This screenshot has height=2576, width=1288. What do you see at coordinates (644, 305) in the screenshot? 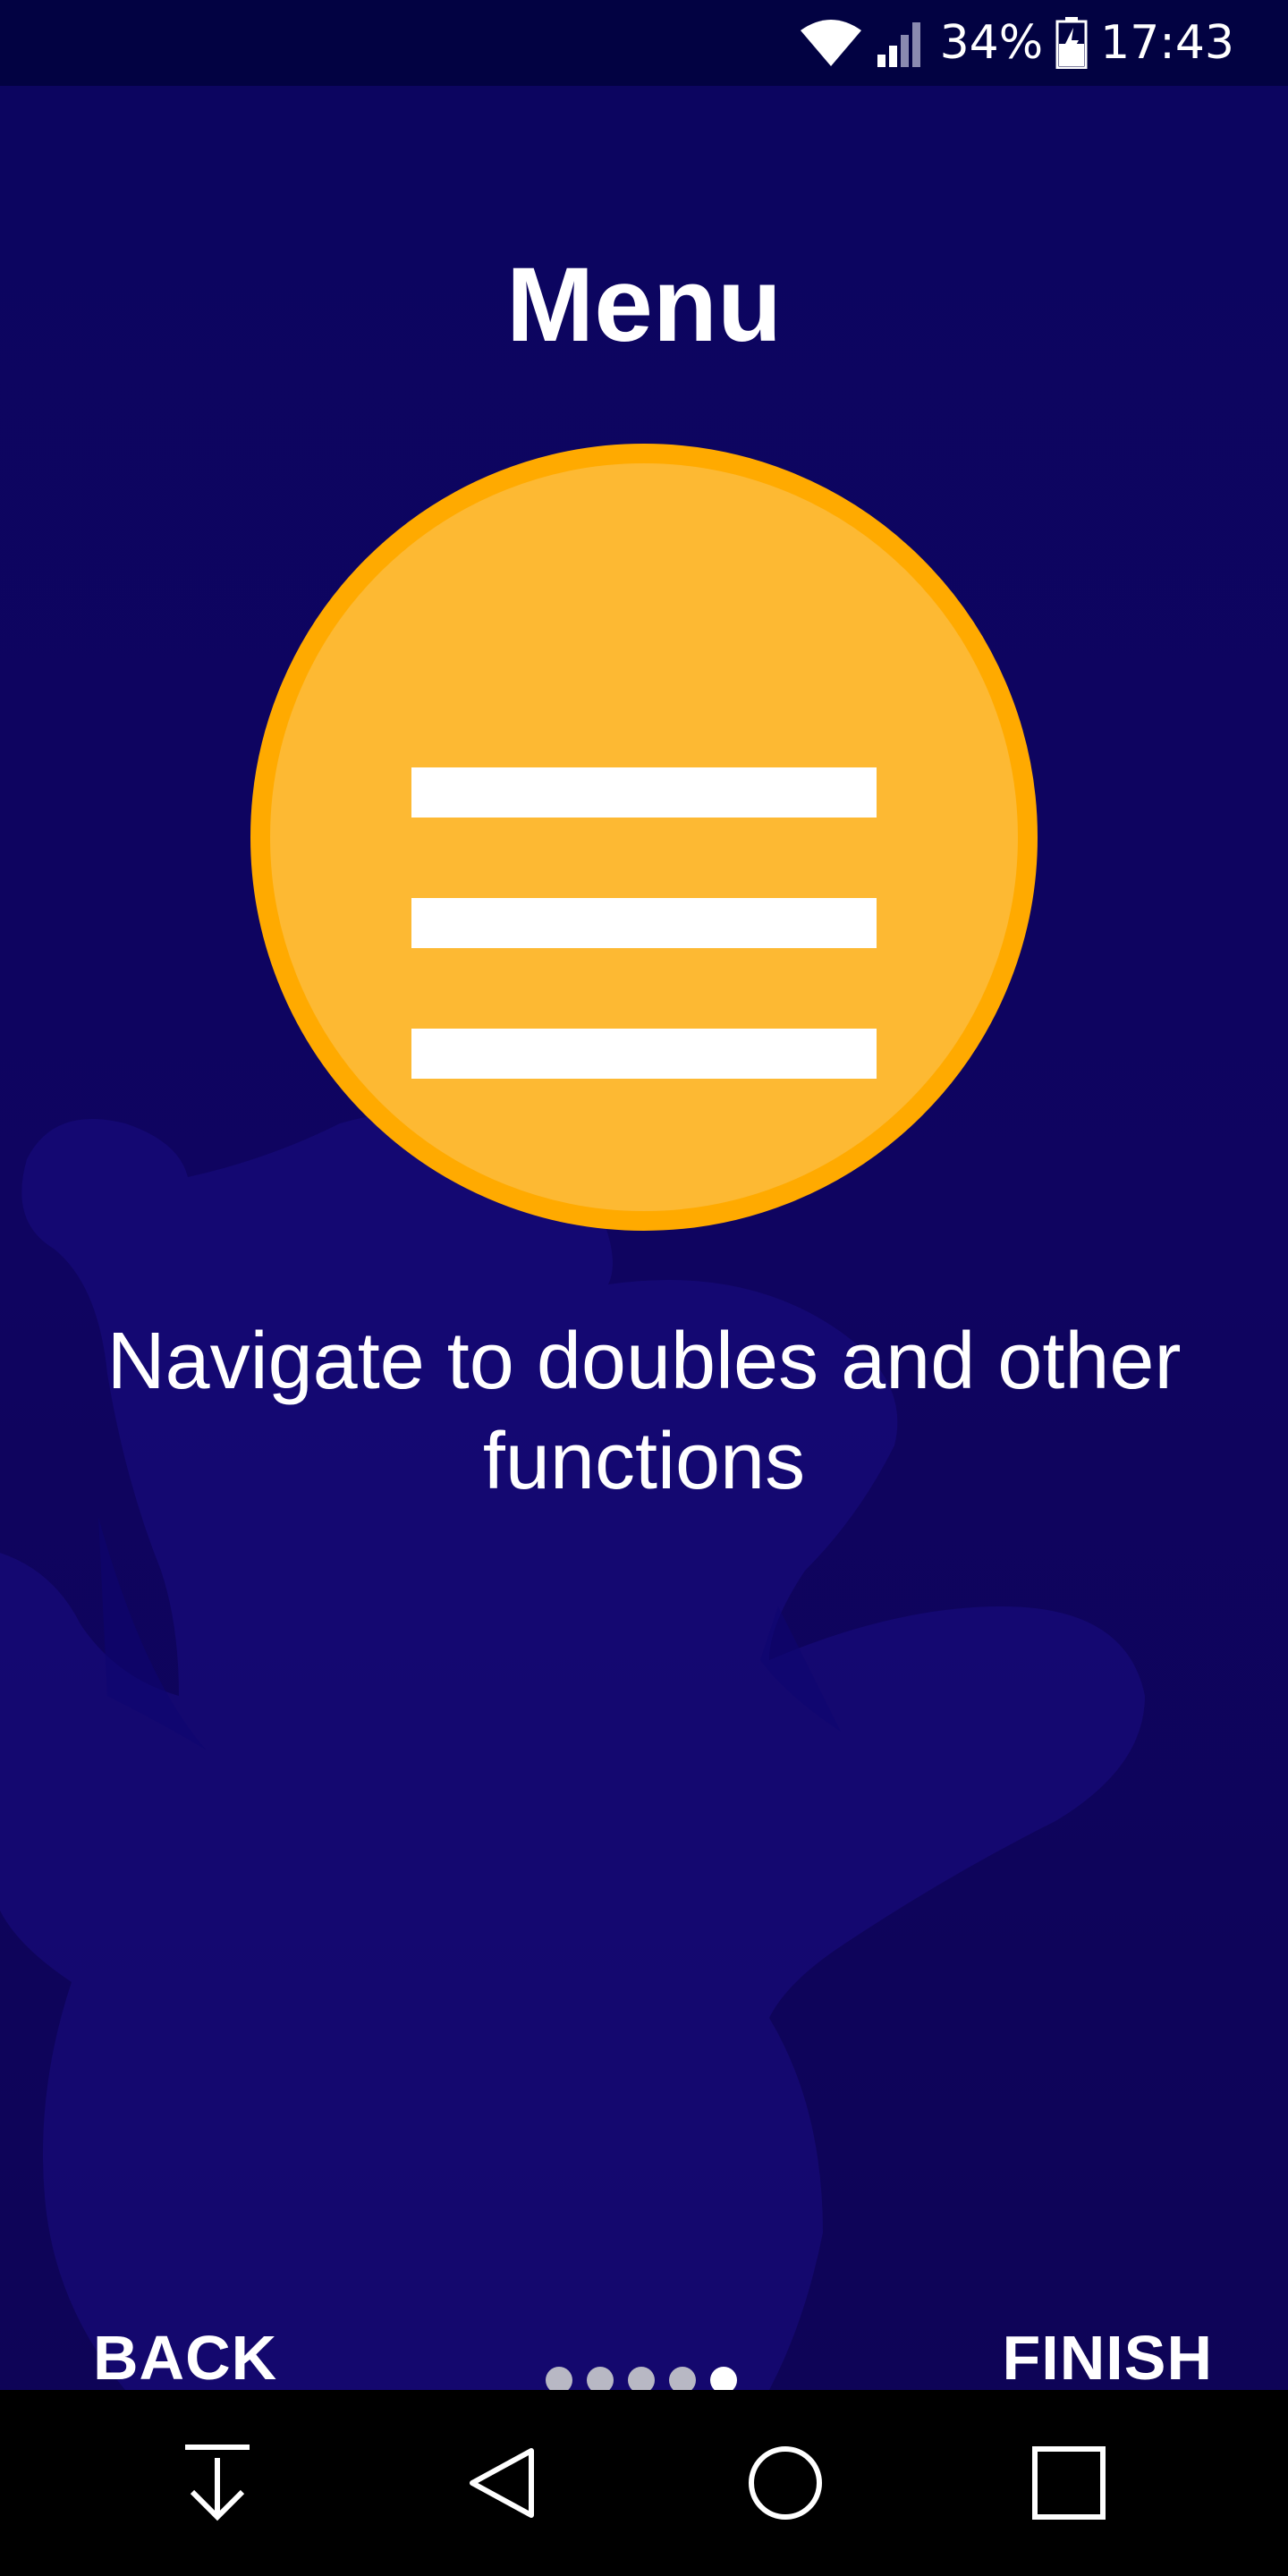
I see `page-title: Menu` at bounding box center [644, 305].